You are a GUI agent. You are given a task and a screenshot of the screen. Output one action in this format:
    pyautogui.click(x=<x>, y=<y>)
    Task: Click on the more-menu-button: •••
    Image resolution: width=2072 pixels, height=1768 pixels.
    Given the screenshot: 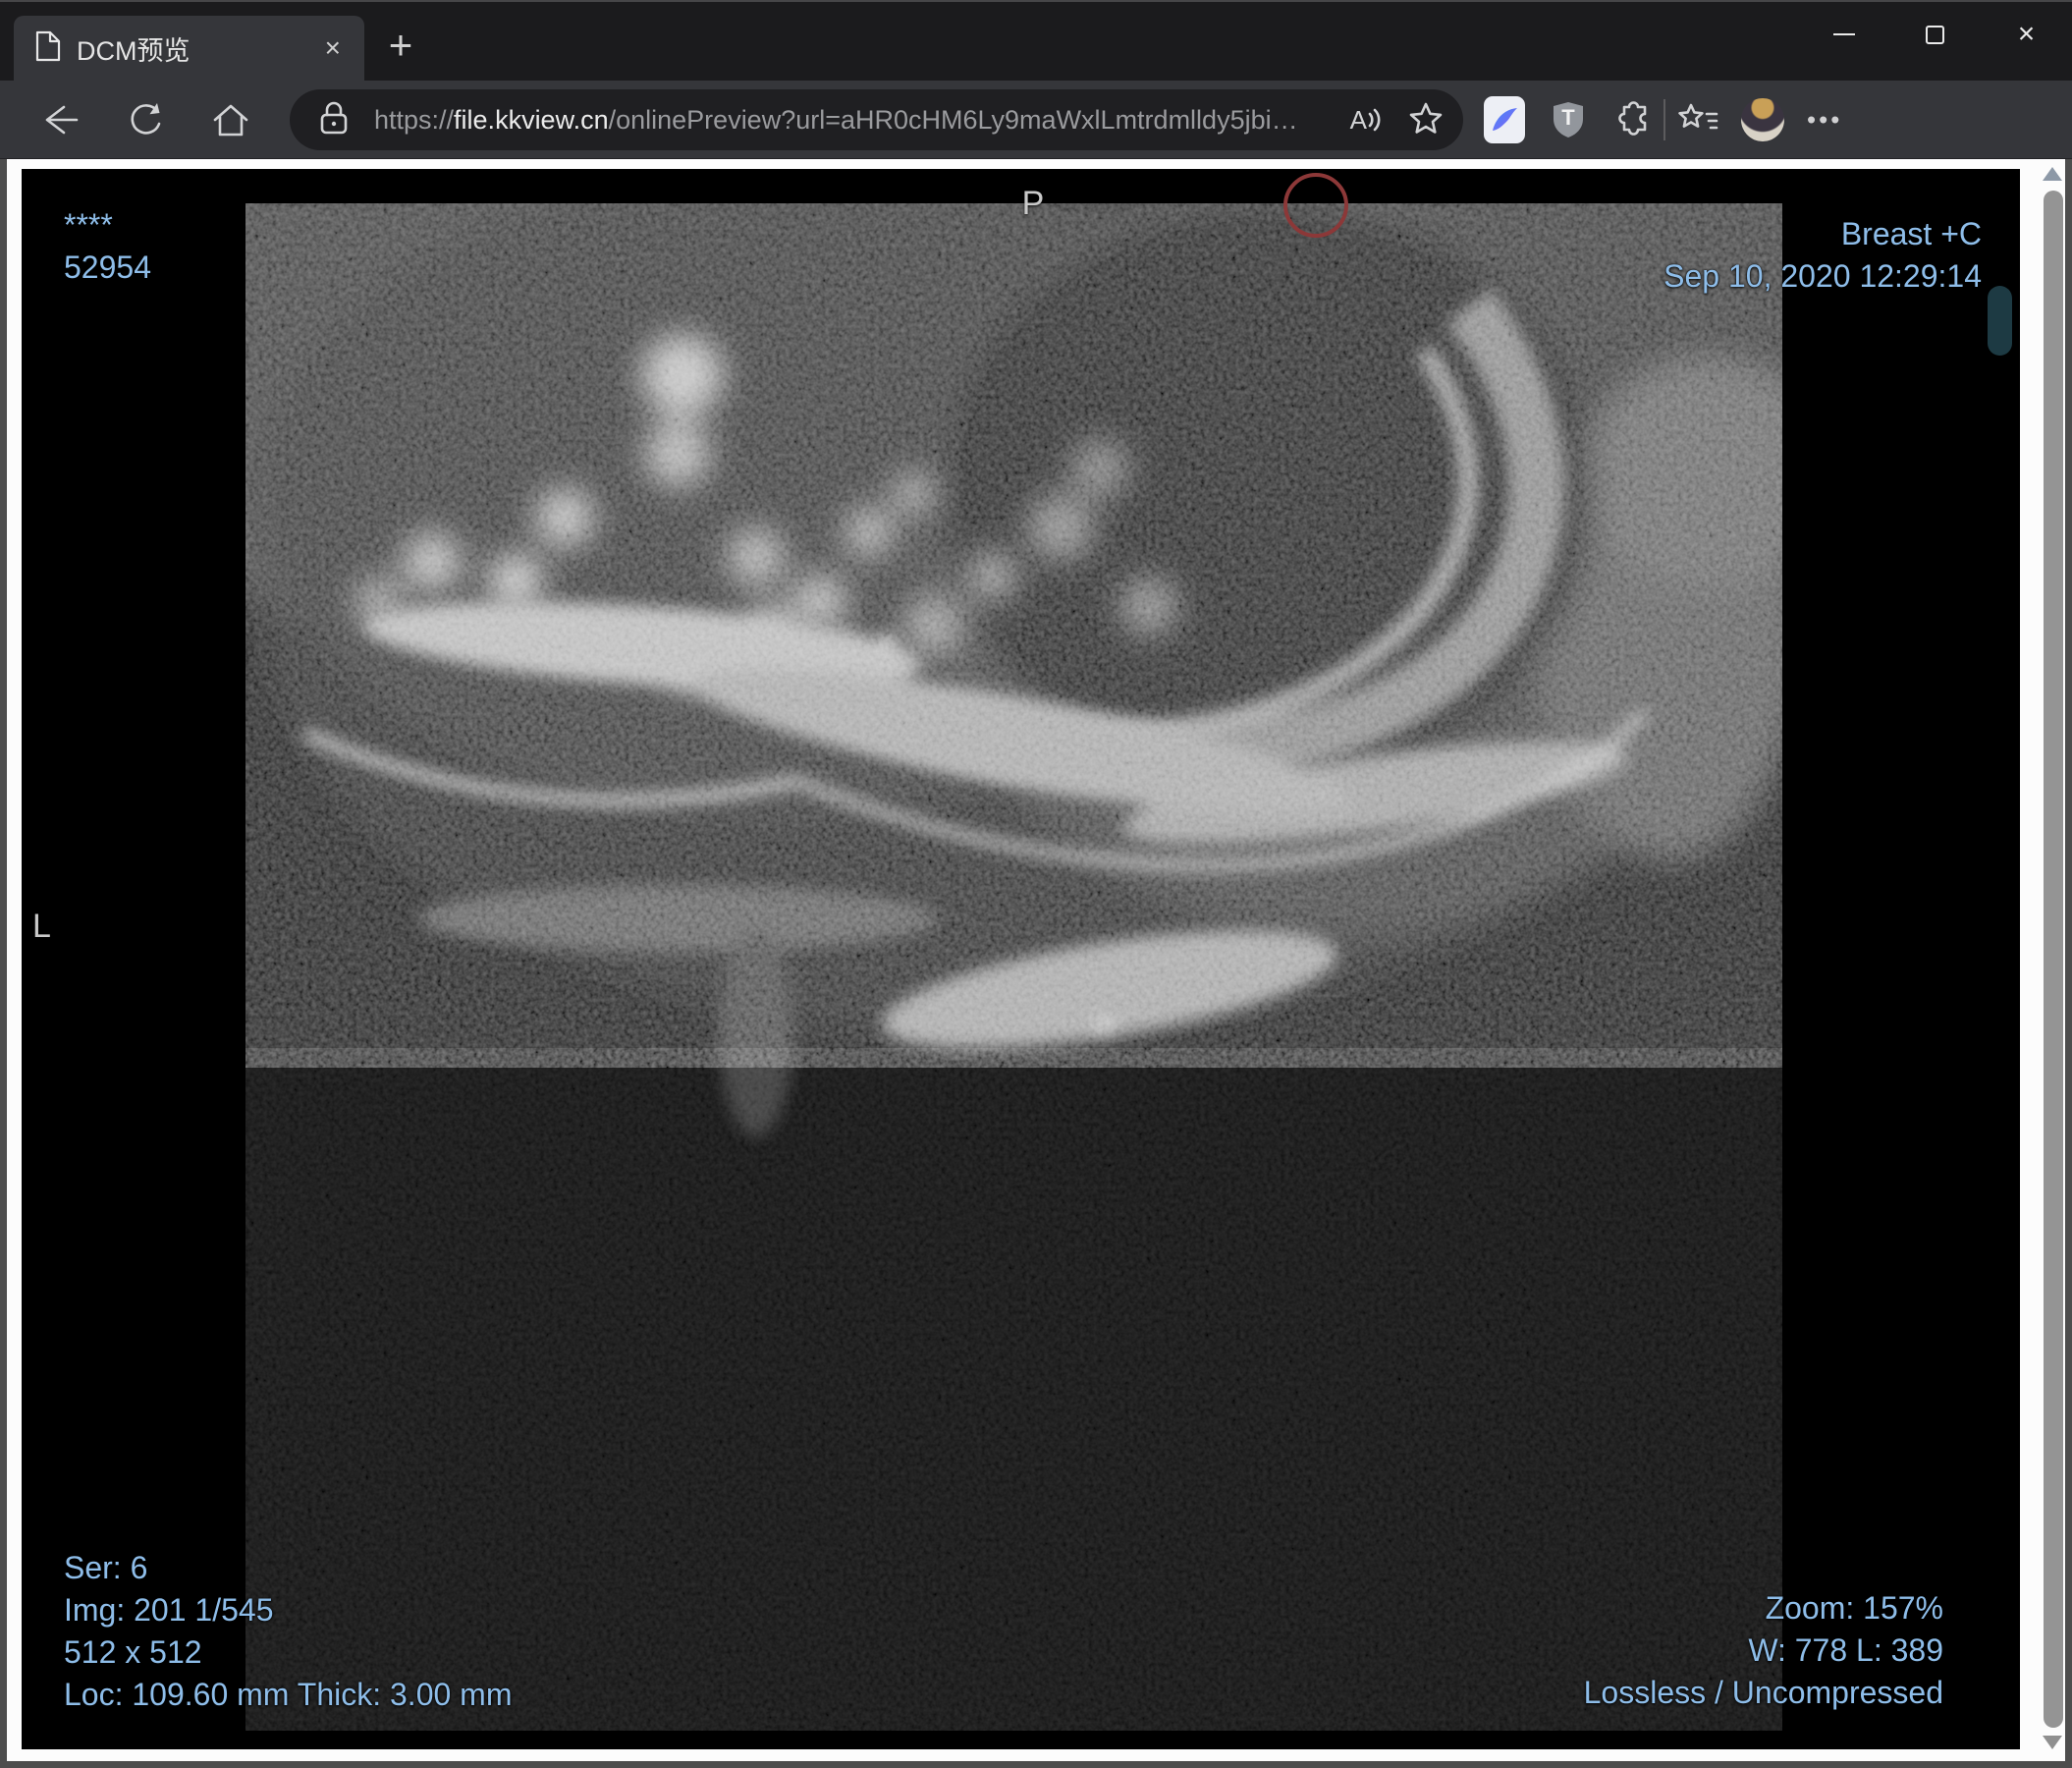 What is the action you would take?
    pyautogui.click(x=1825, y=119)
    